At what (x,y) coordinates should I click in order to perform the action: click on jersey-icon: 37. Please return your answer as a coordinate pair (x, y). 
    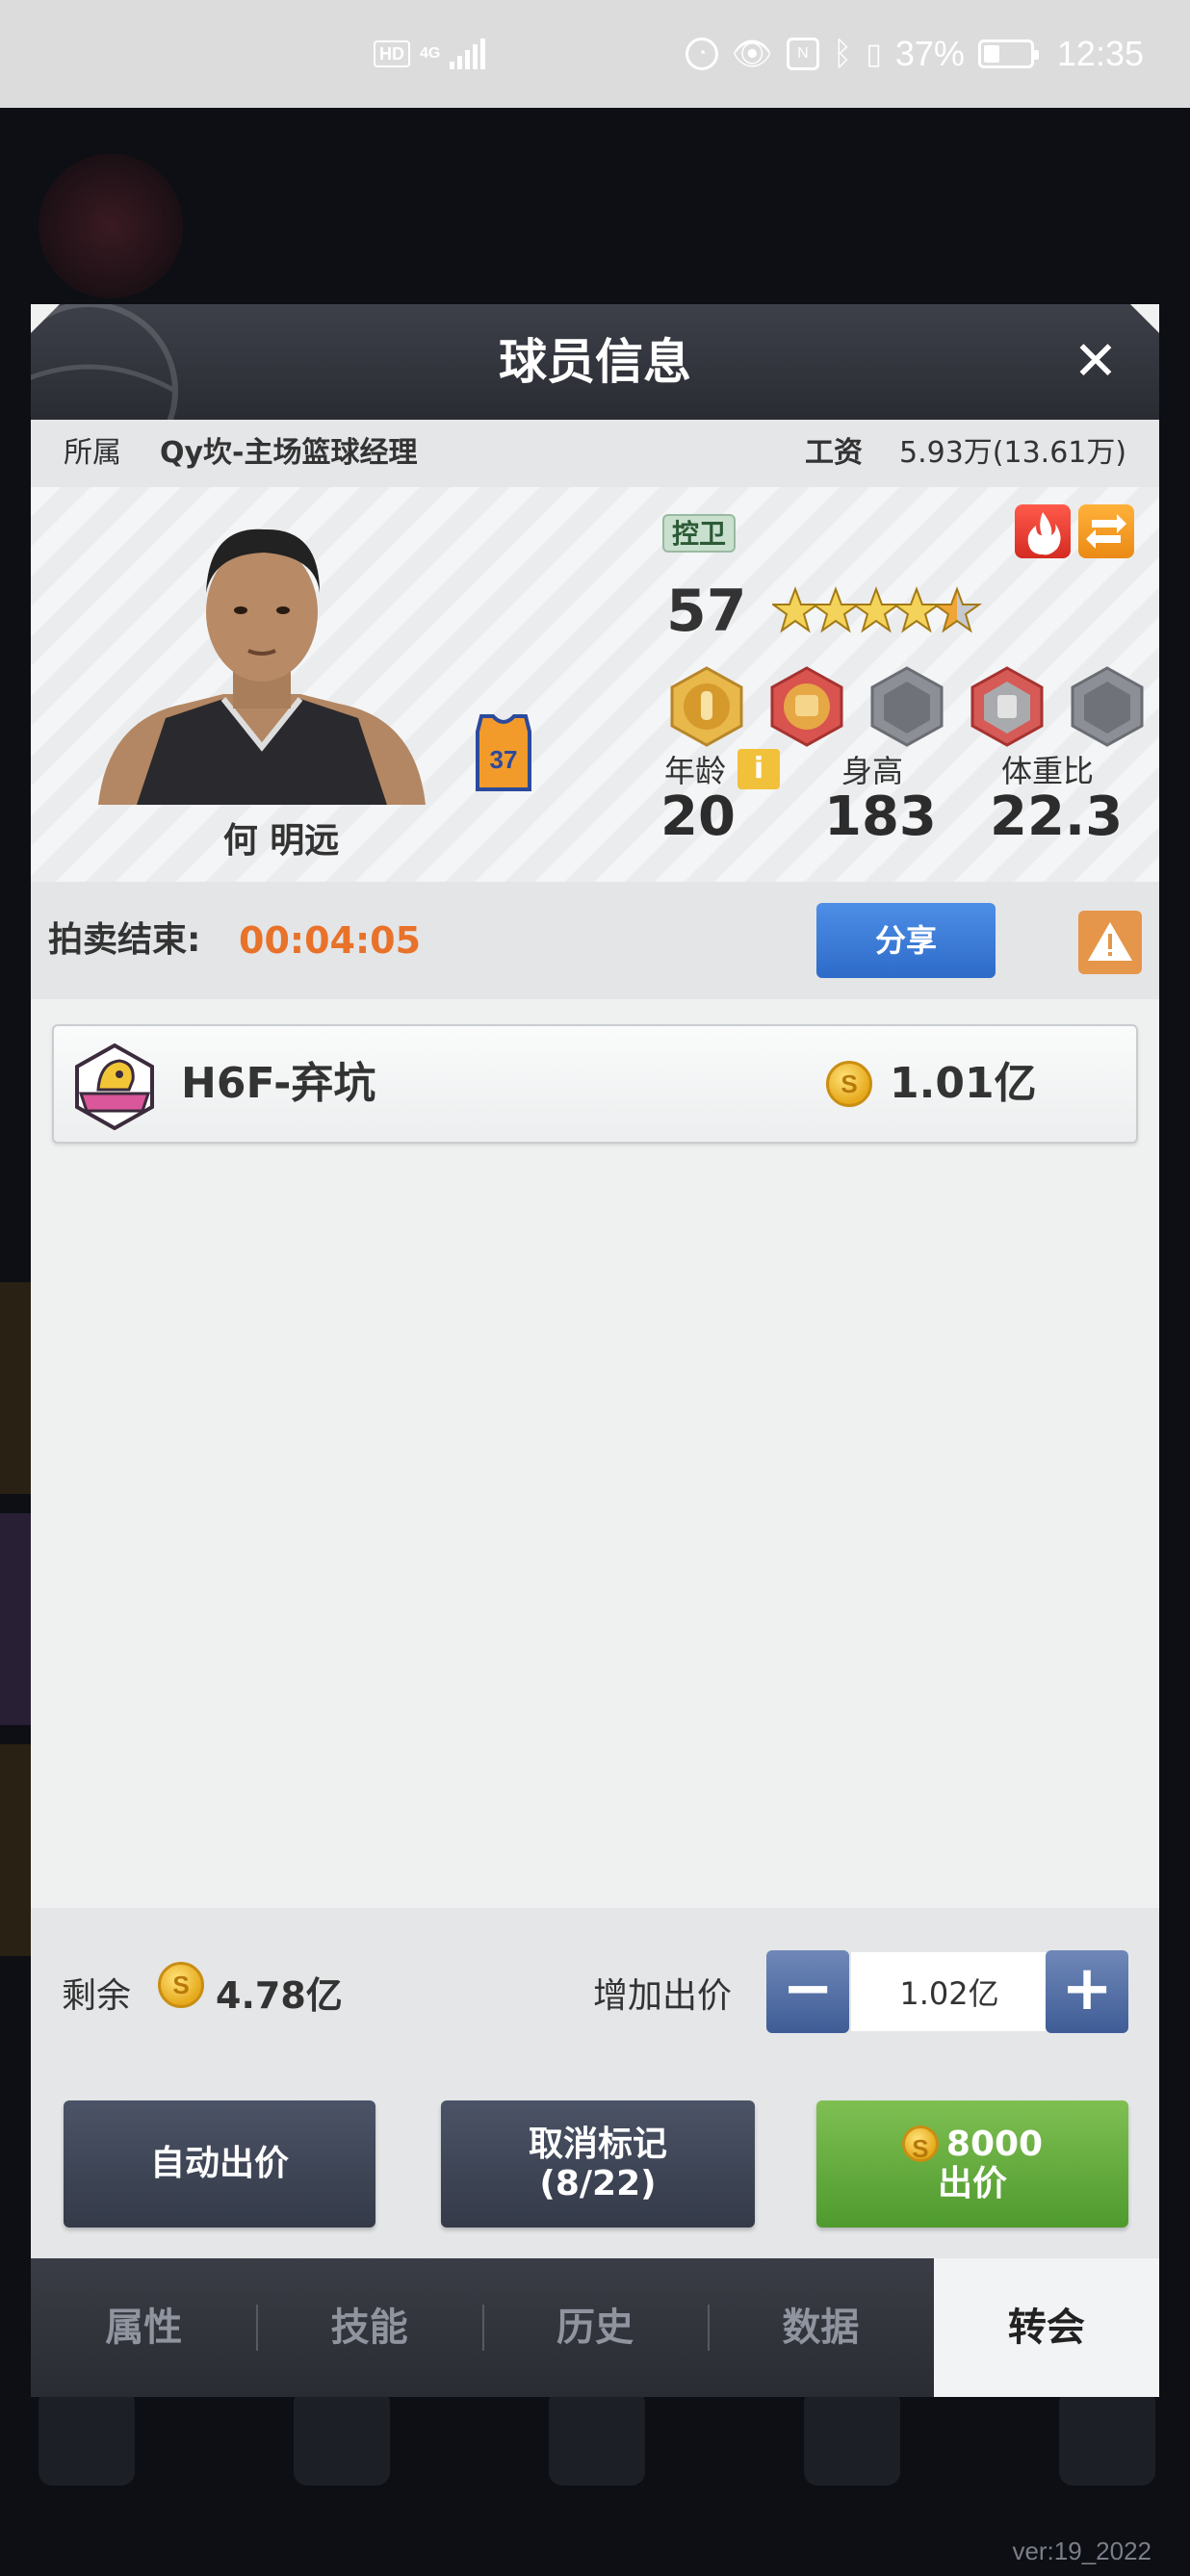
    Looking at the image, I should click on (504, 752).